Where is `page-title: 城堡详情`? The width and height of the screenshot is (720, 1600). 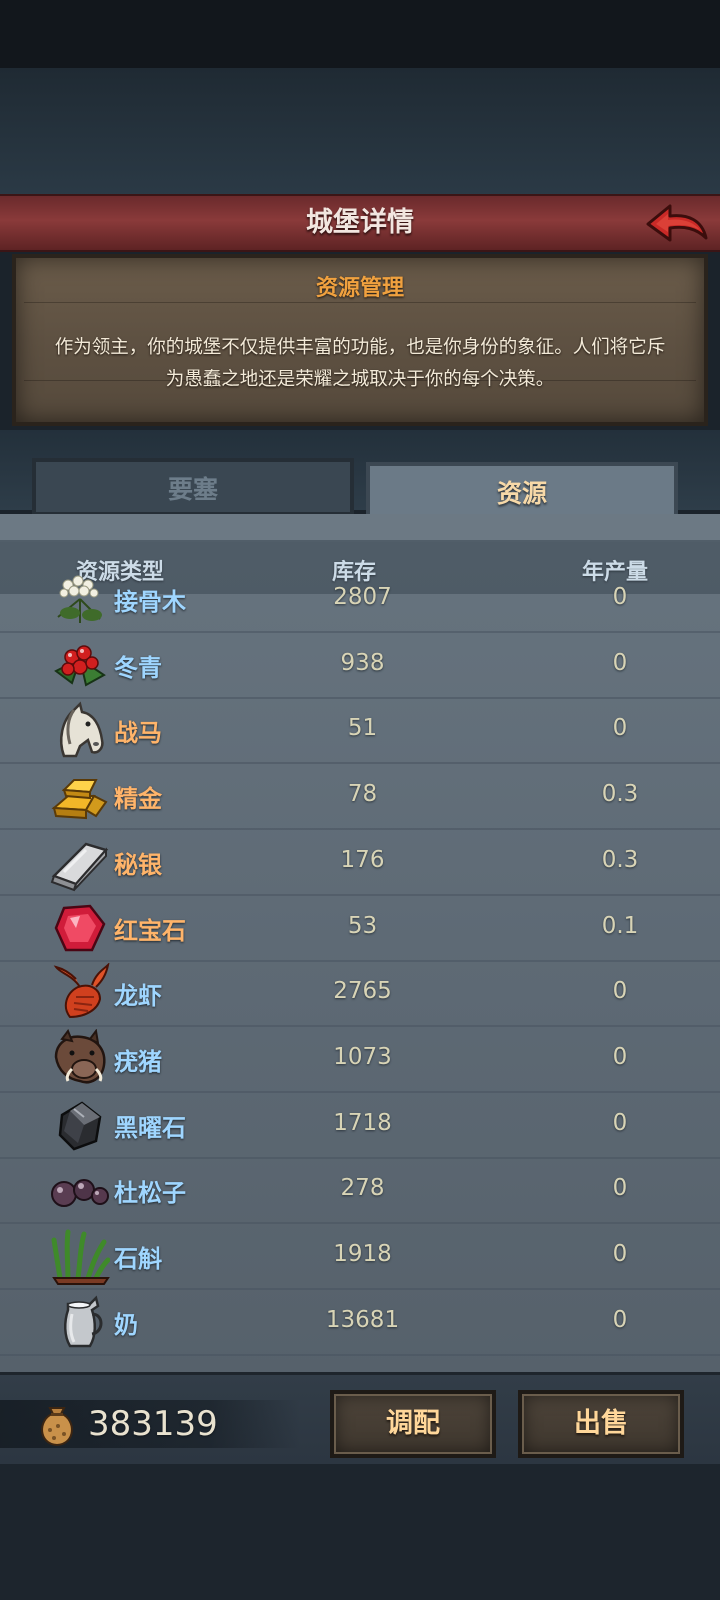
page-title: 城堡详情 is located at coordinates (360, 222).